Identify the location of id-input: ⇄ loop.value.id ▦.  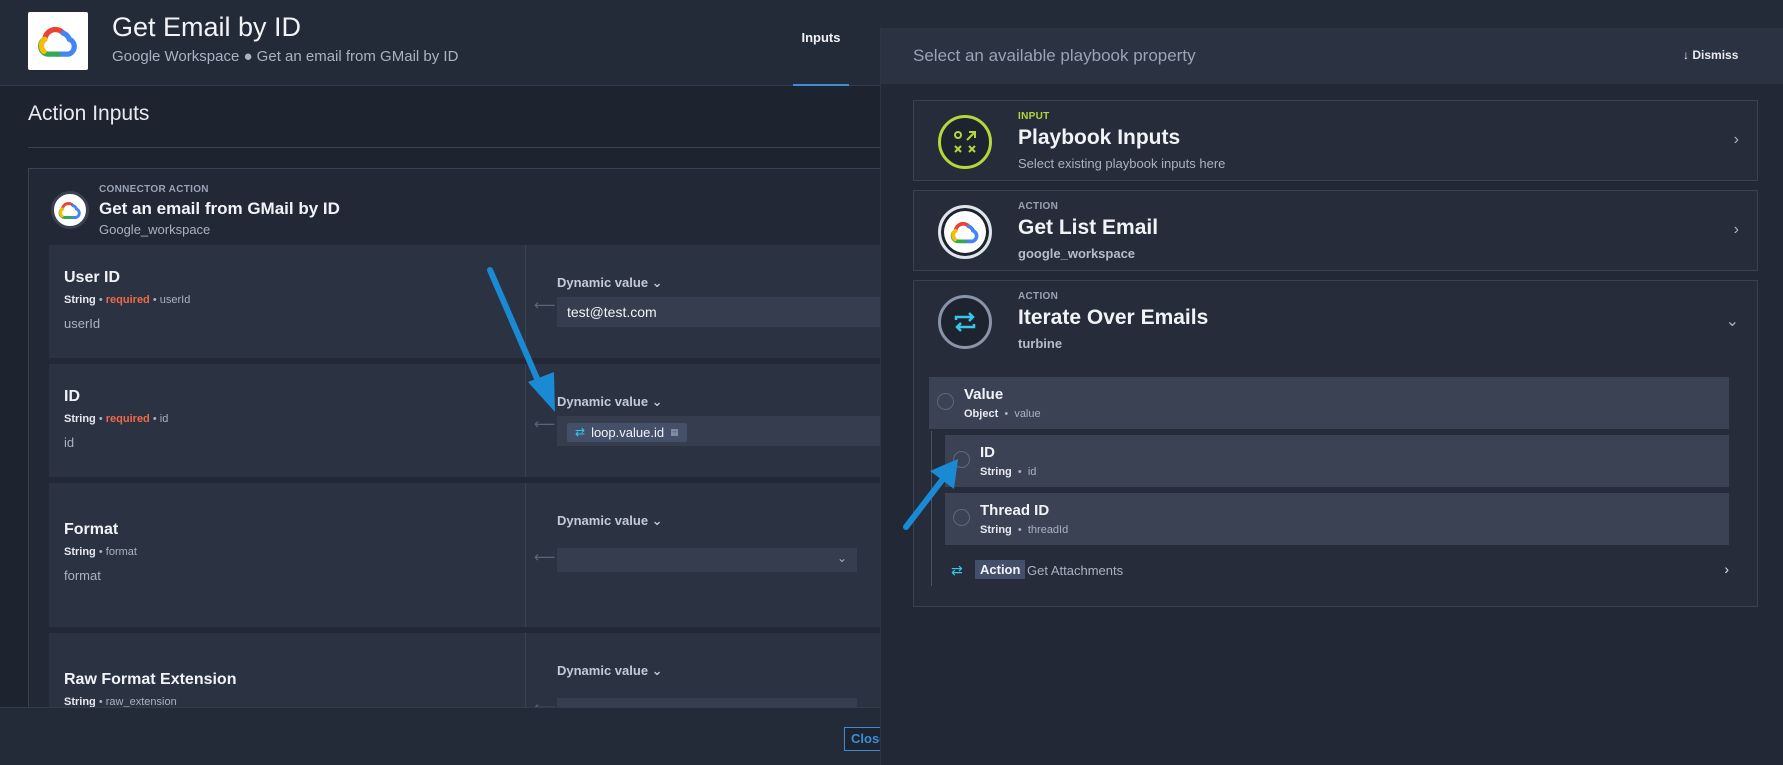
(727, 431).